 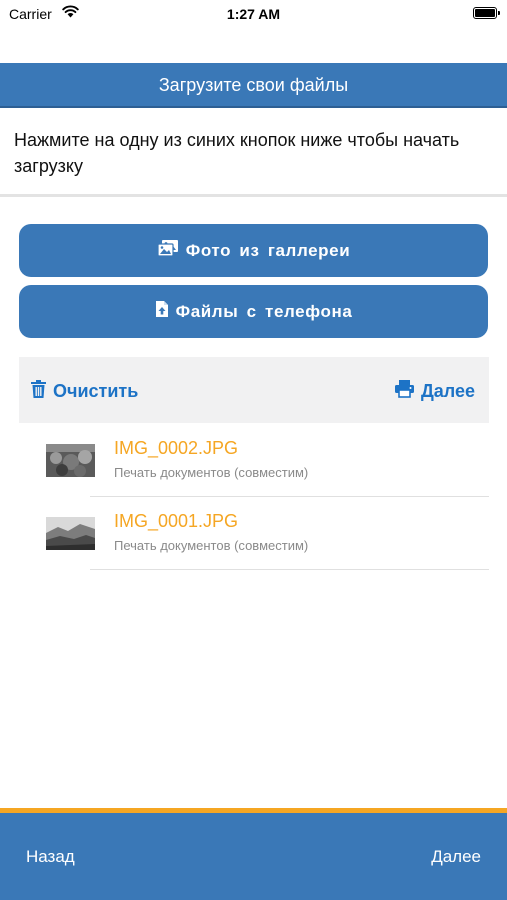 What do you see at coordinates (176, 448) in the screenshot?
I see `file-name: IMG_0002.JPG` at bounding box center [176, 448].